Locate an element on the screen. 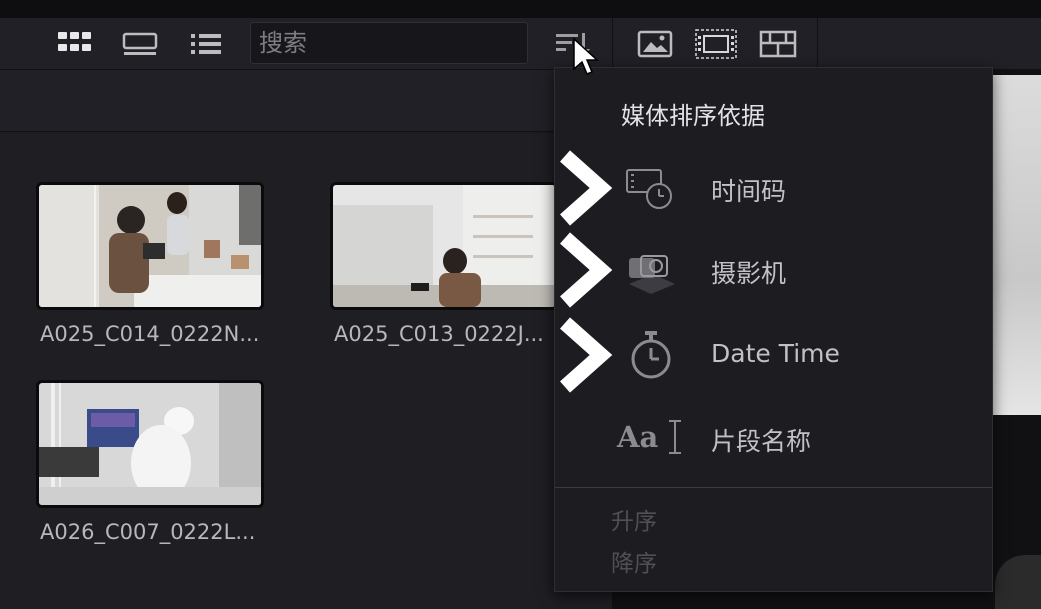 The width and height of the screenshot is (1041, 609). camera-icon is located at coordinates (651, 270).